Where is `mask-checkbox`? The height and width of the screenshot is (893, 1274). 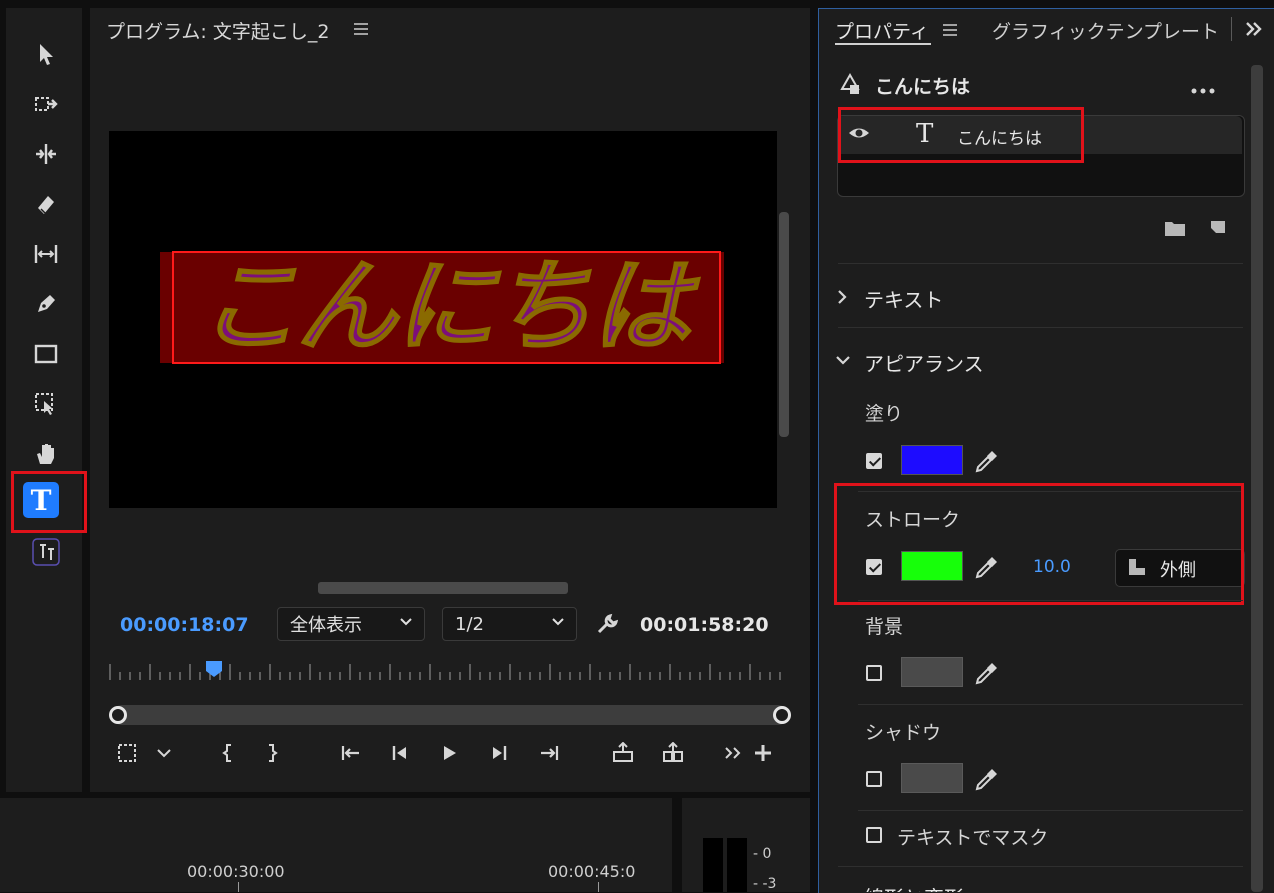 mask-checkbox is located at coordinates (874, 835).